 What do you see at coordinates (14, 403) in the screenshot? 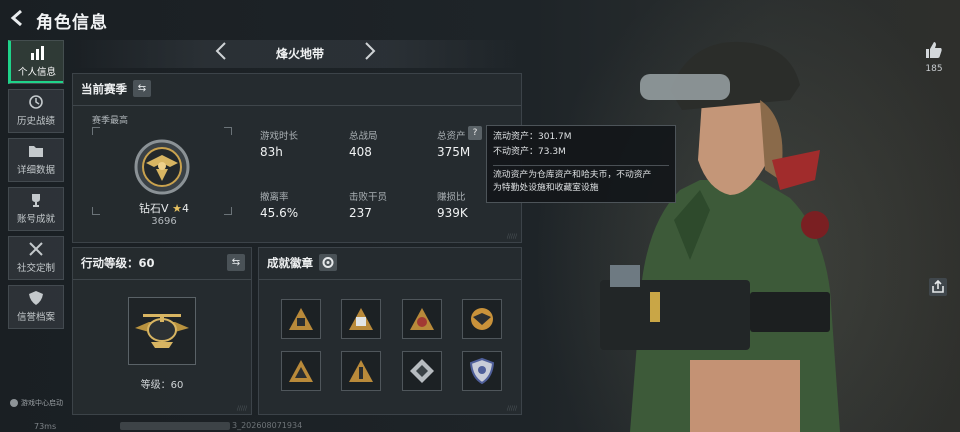
I see `game-center-icon` at bounding box center [14, 403].